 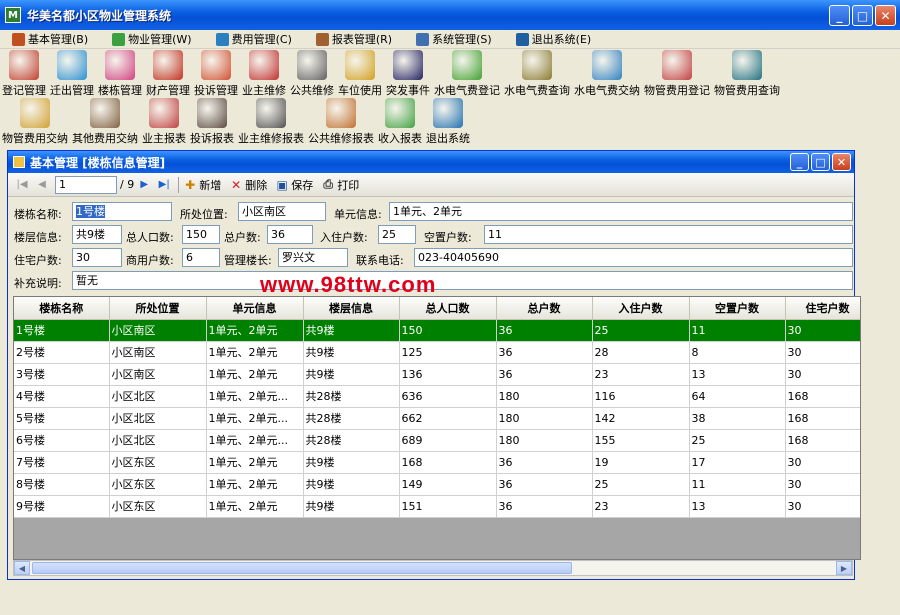 I want to click on table-cell: 3号楼, so click(x=62, y=374).